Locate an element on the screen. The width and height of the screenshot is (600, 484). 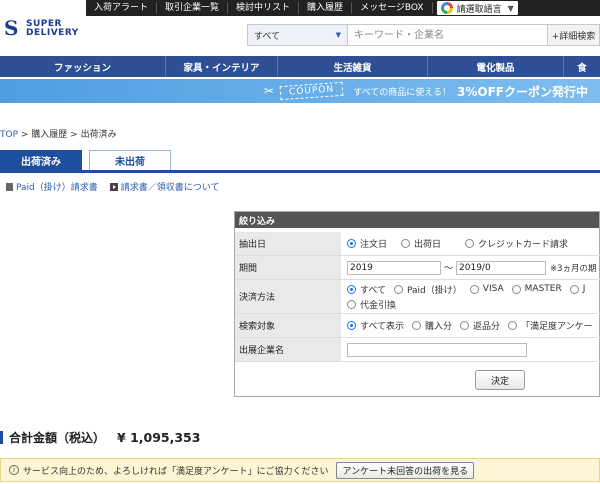
logo-line2: DELIVERY is located at coordinates (52, 33).